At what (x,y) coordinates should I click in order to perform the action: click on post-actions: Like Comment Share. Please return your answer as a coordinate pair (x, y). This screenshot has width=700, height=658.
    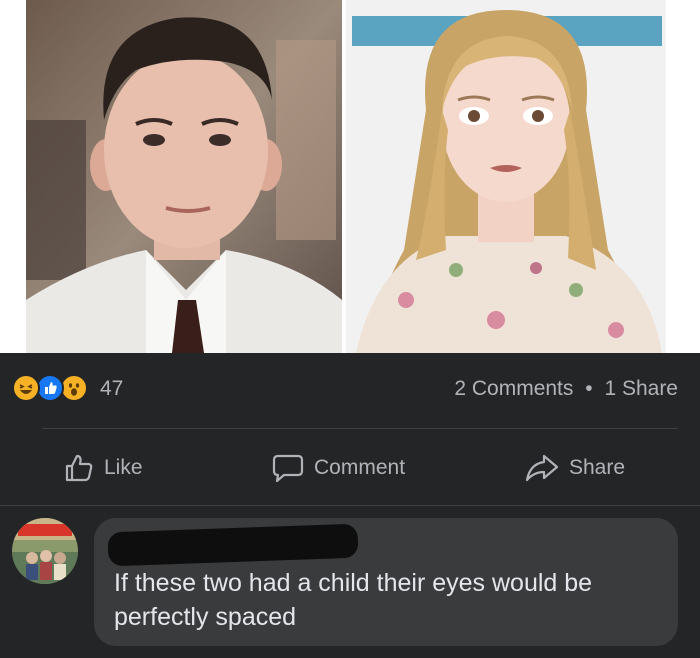
    Looking at the image, I should click on (350, 468).